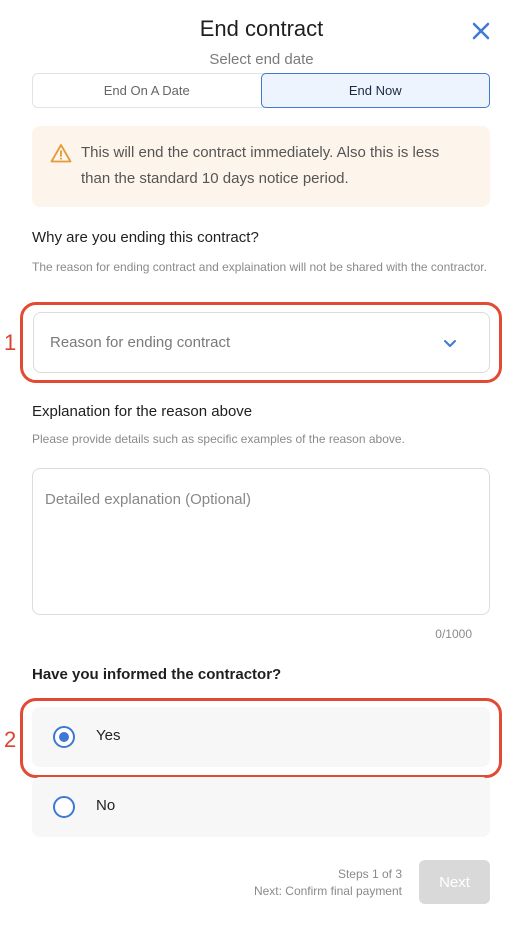  Describe the element at coordinates (481, 31) in the screenshot. I see `close-icon` at that location.